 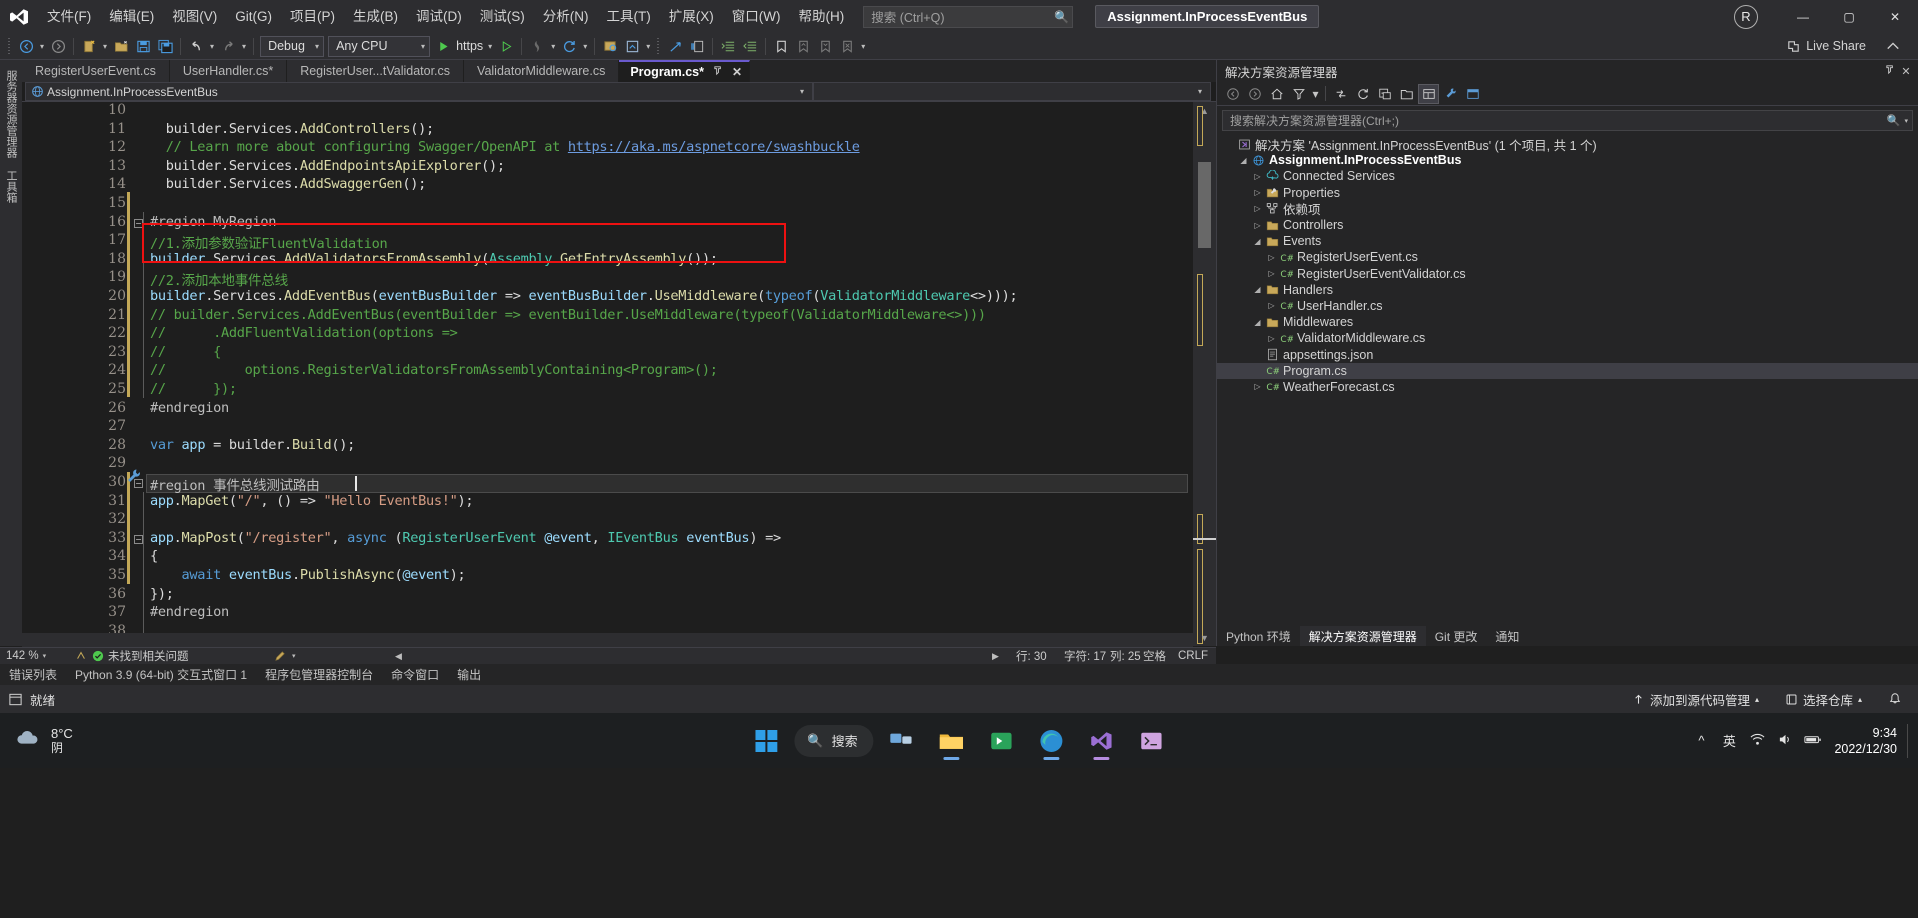 I want to click on namespace-combo: Assignment.InProcessEventBus ▾, so click(x=419, y=91).